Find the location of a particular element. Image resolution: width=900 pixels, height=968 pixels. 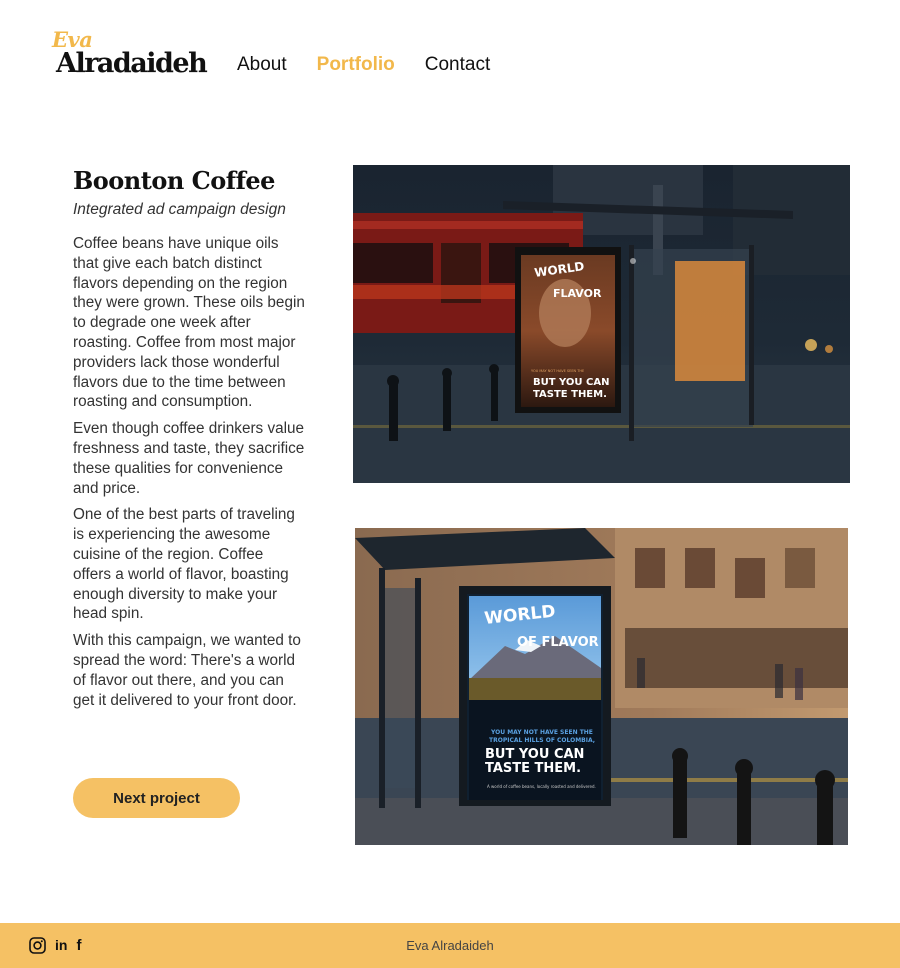

nav-contact: Contact is located at coordinates (457, 65).